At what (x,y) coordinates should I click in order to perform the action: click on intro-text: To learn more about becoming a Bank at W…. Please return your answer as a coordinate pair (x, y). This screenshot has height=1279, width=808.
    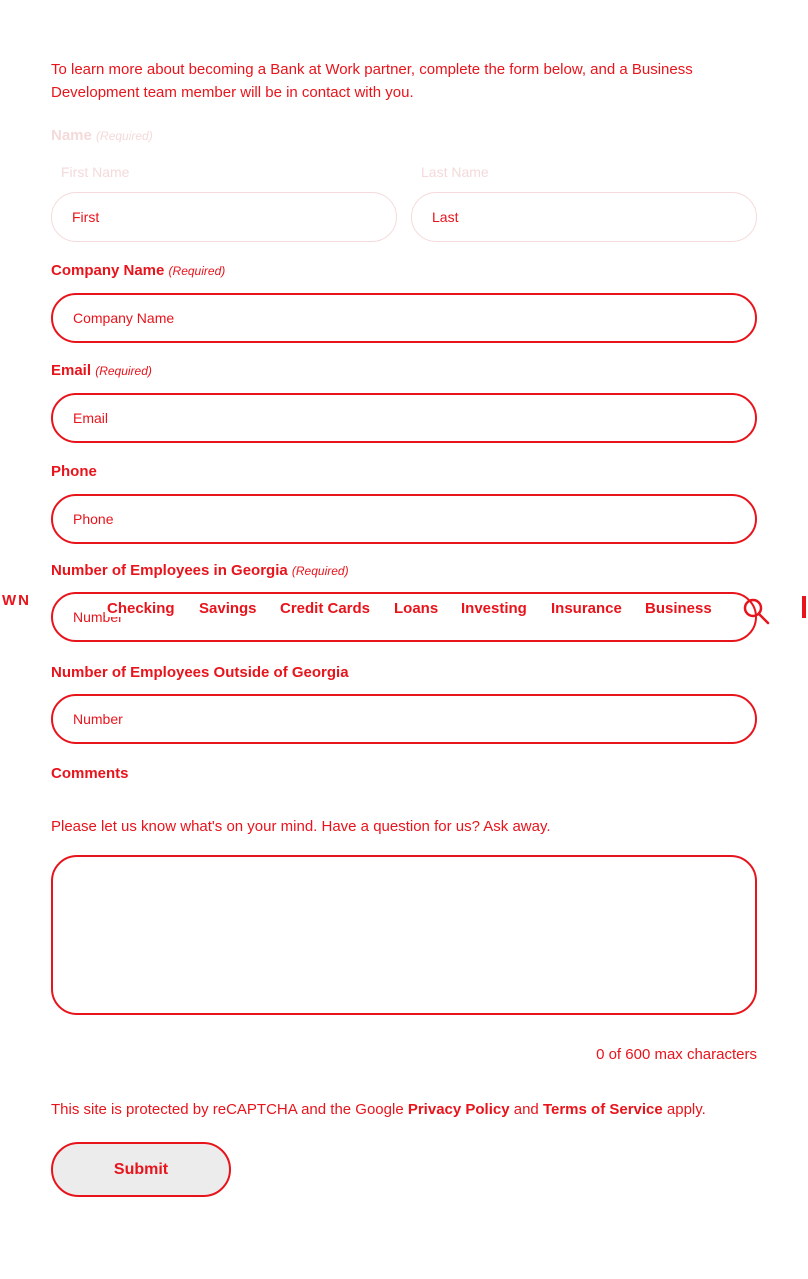
    Looking at the image, I should click on (372, 81).